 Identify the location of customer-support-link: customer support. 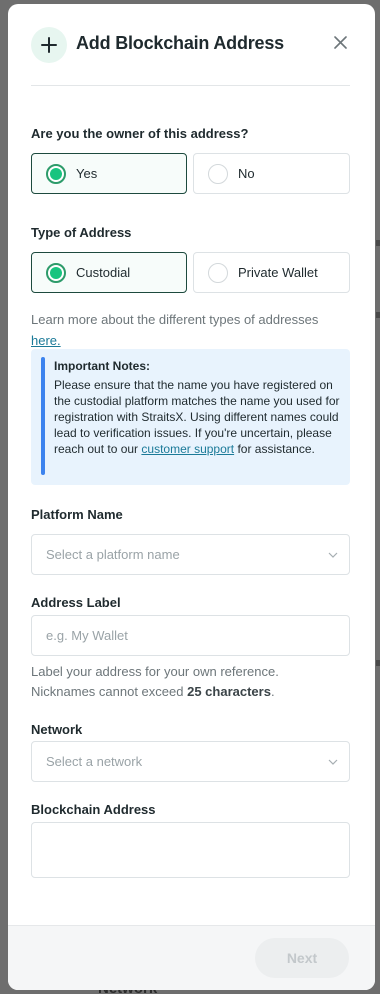
(187, 449).